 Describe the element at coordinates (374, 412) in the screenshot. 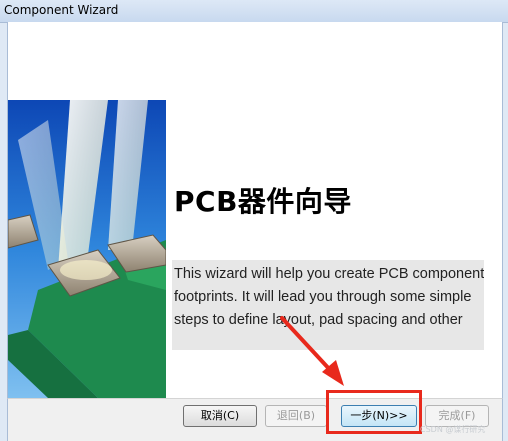

I see `annotation-highlight-box` at that location.